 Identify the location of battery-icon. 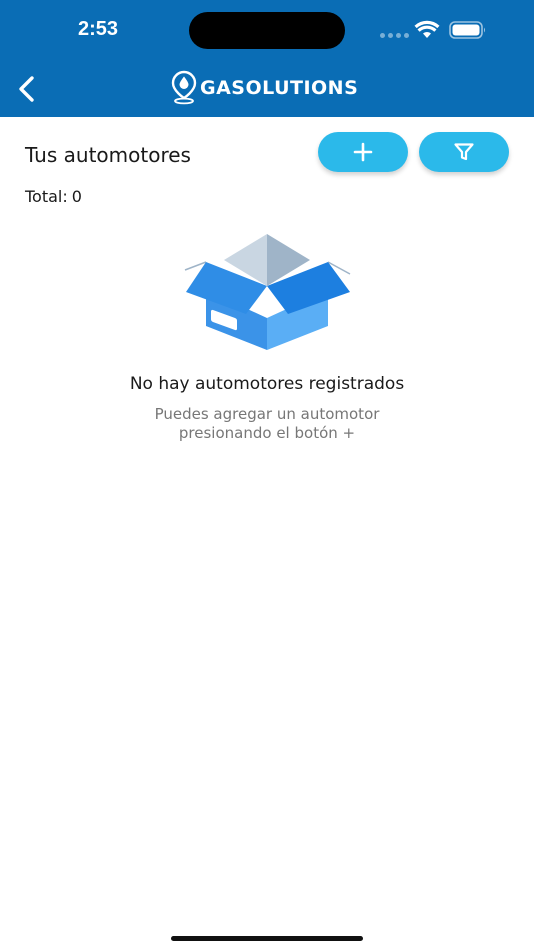
(467, 30).